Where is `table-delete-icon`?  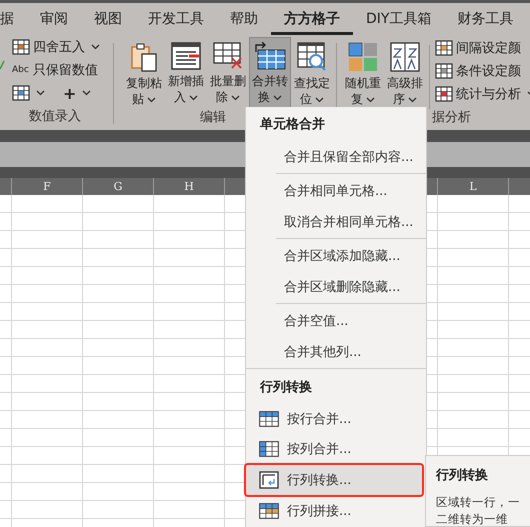 table-delete-icon is located at coordinates (228, 56).